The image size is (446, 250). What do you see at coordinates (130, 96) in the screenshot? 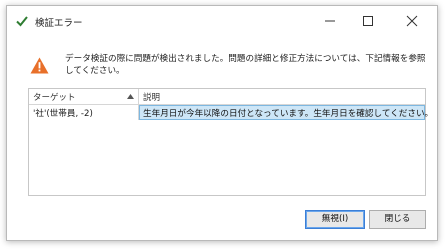
I see `sort-ascending-icon` at bounding box center [130, 96].